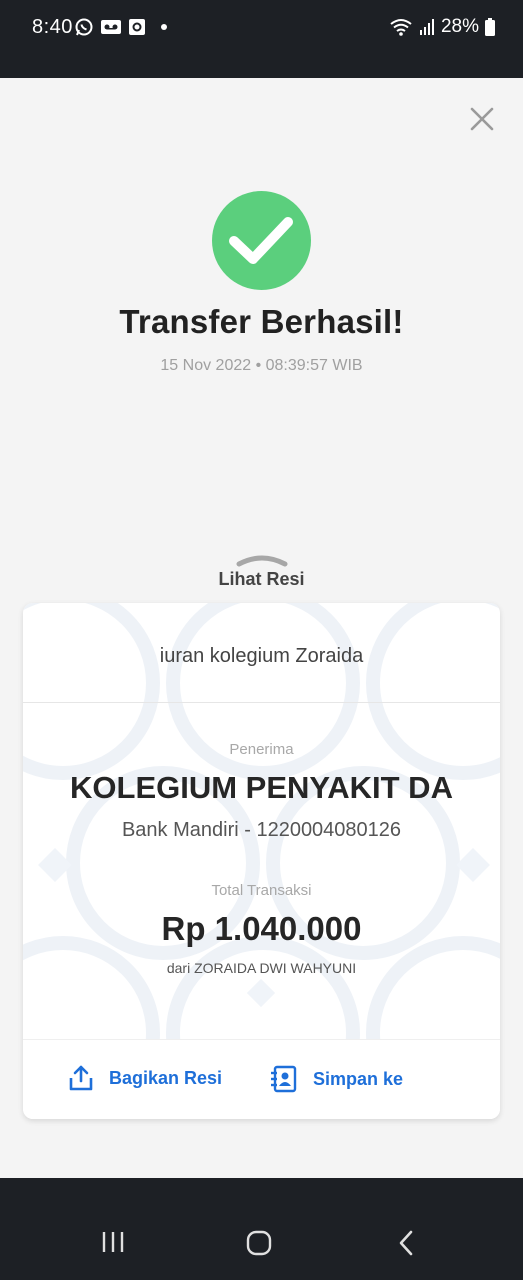 The width and height of the screenshot is (523, 1280). I want to click on transfer-note: iuran kolegium Zoraida, so click(261, 656).